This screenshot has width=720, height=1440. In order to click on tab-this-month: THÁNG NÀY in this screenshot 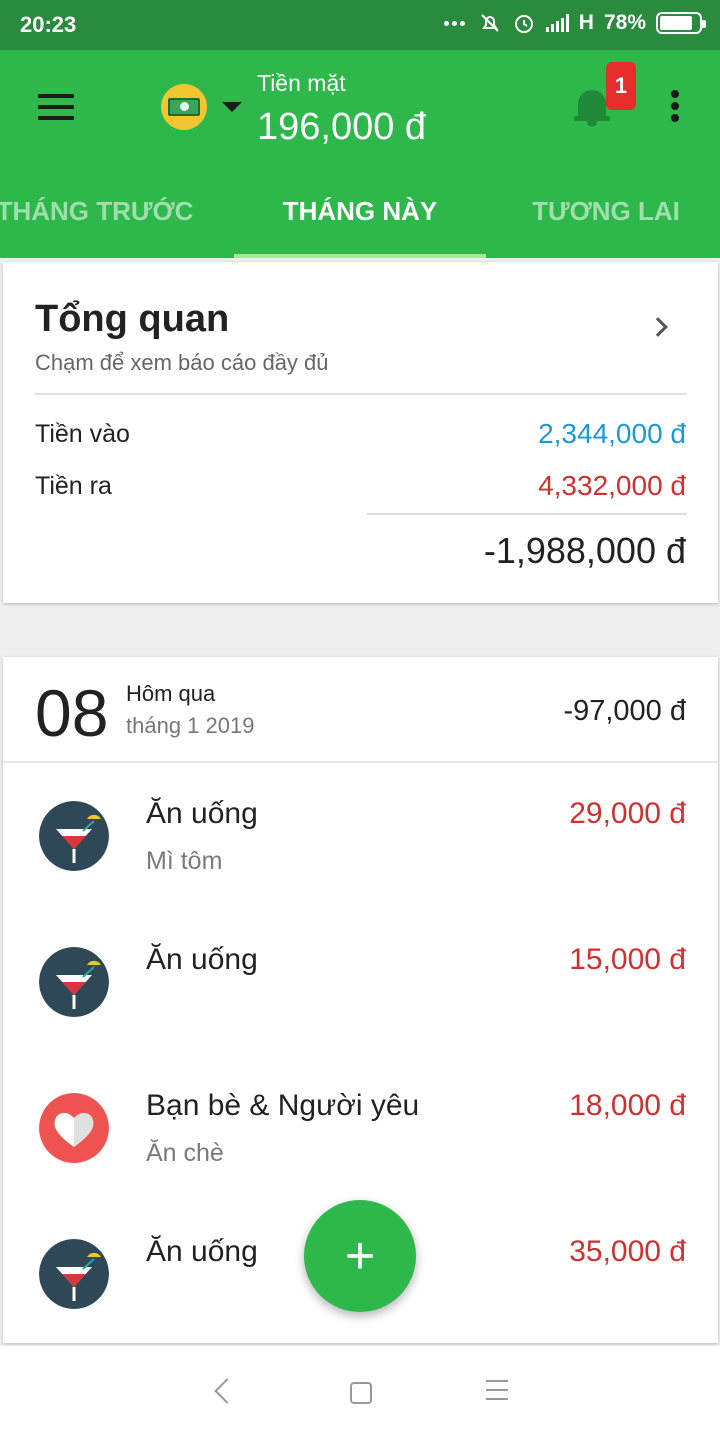, I will do `click(360, 224)`.